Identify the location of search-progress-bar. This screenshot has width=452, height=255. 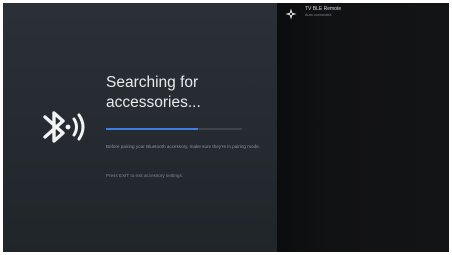
(174, 129).